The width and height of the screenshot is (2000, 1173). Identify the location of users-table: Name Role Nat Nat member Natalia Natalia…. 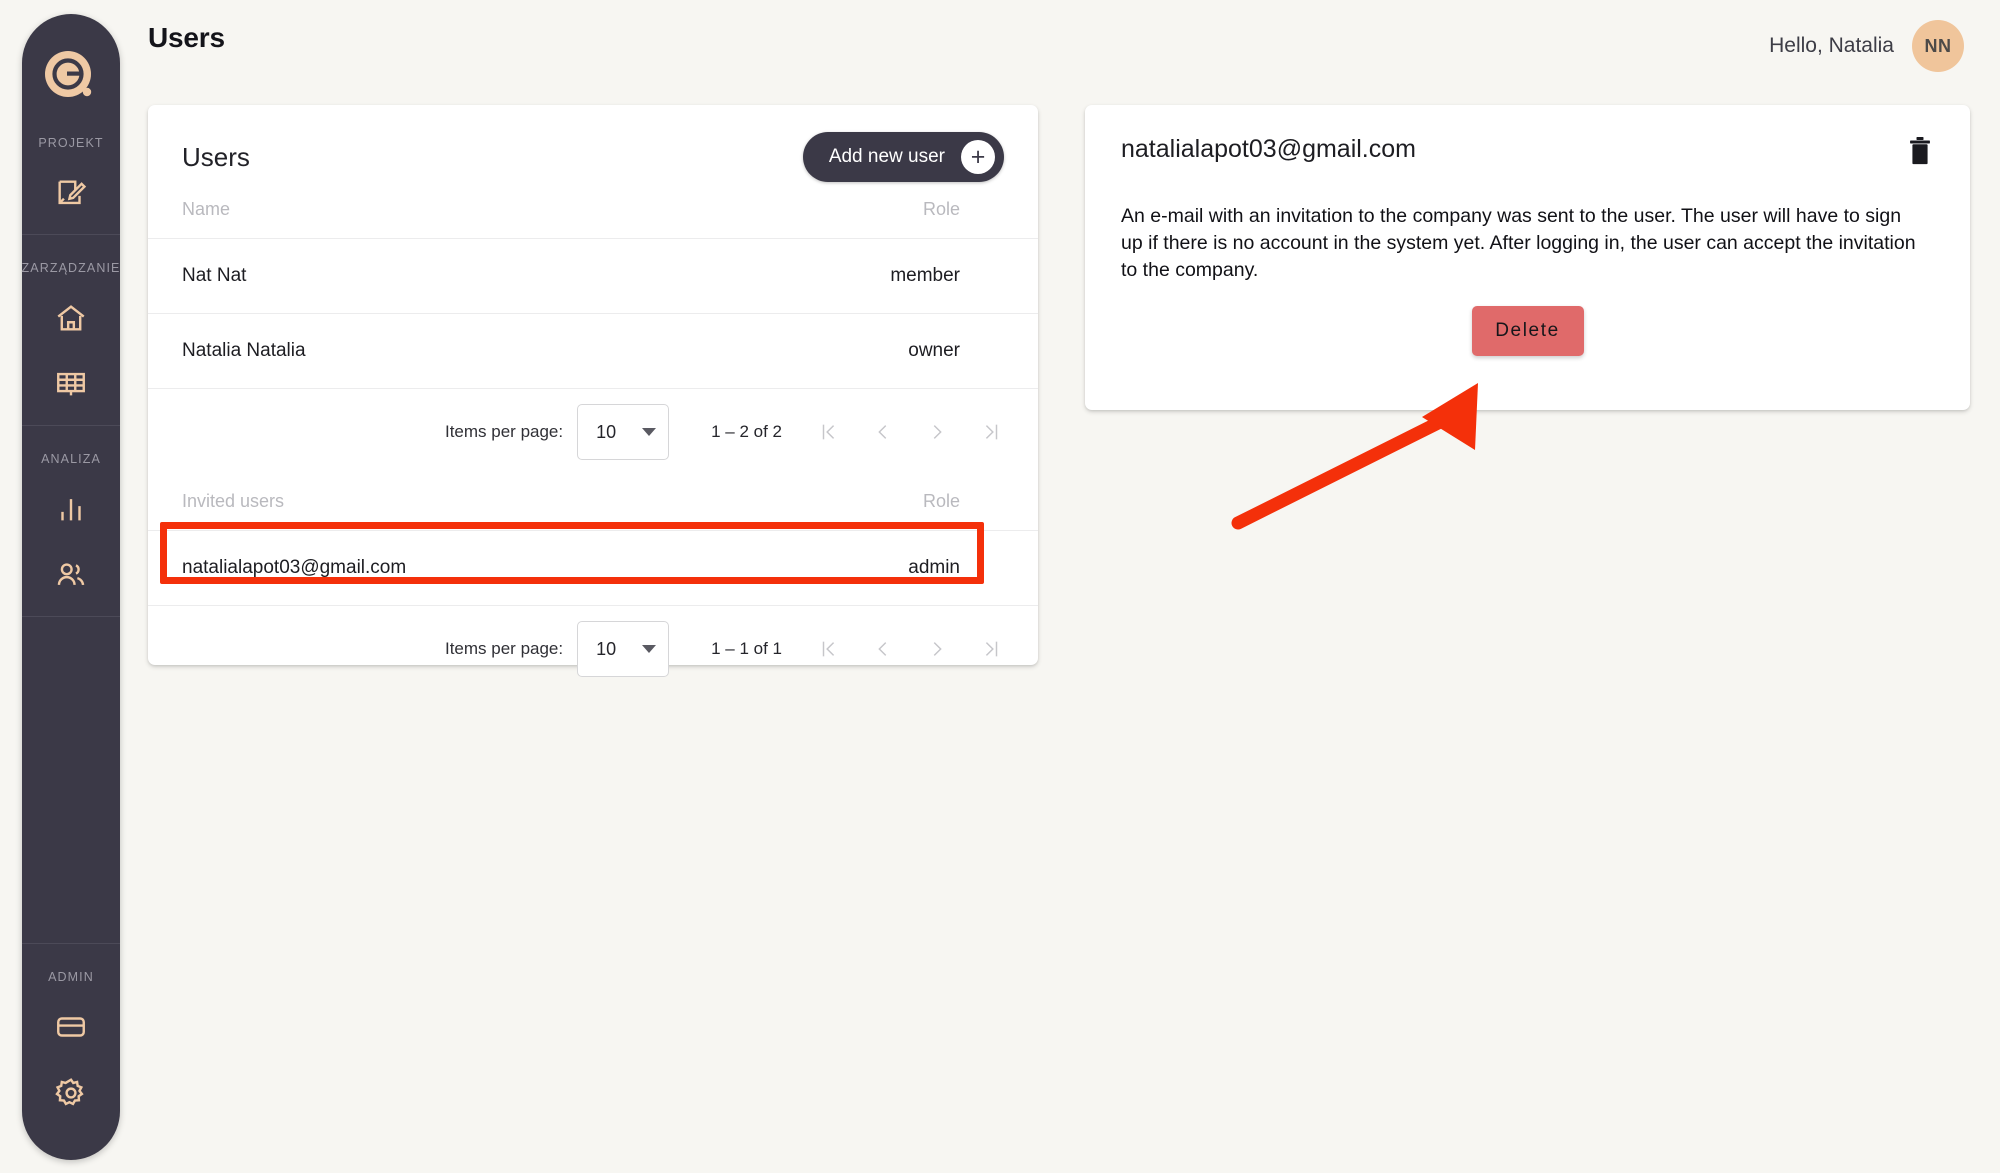
(593, 286).